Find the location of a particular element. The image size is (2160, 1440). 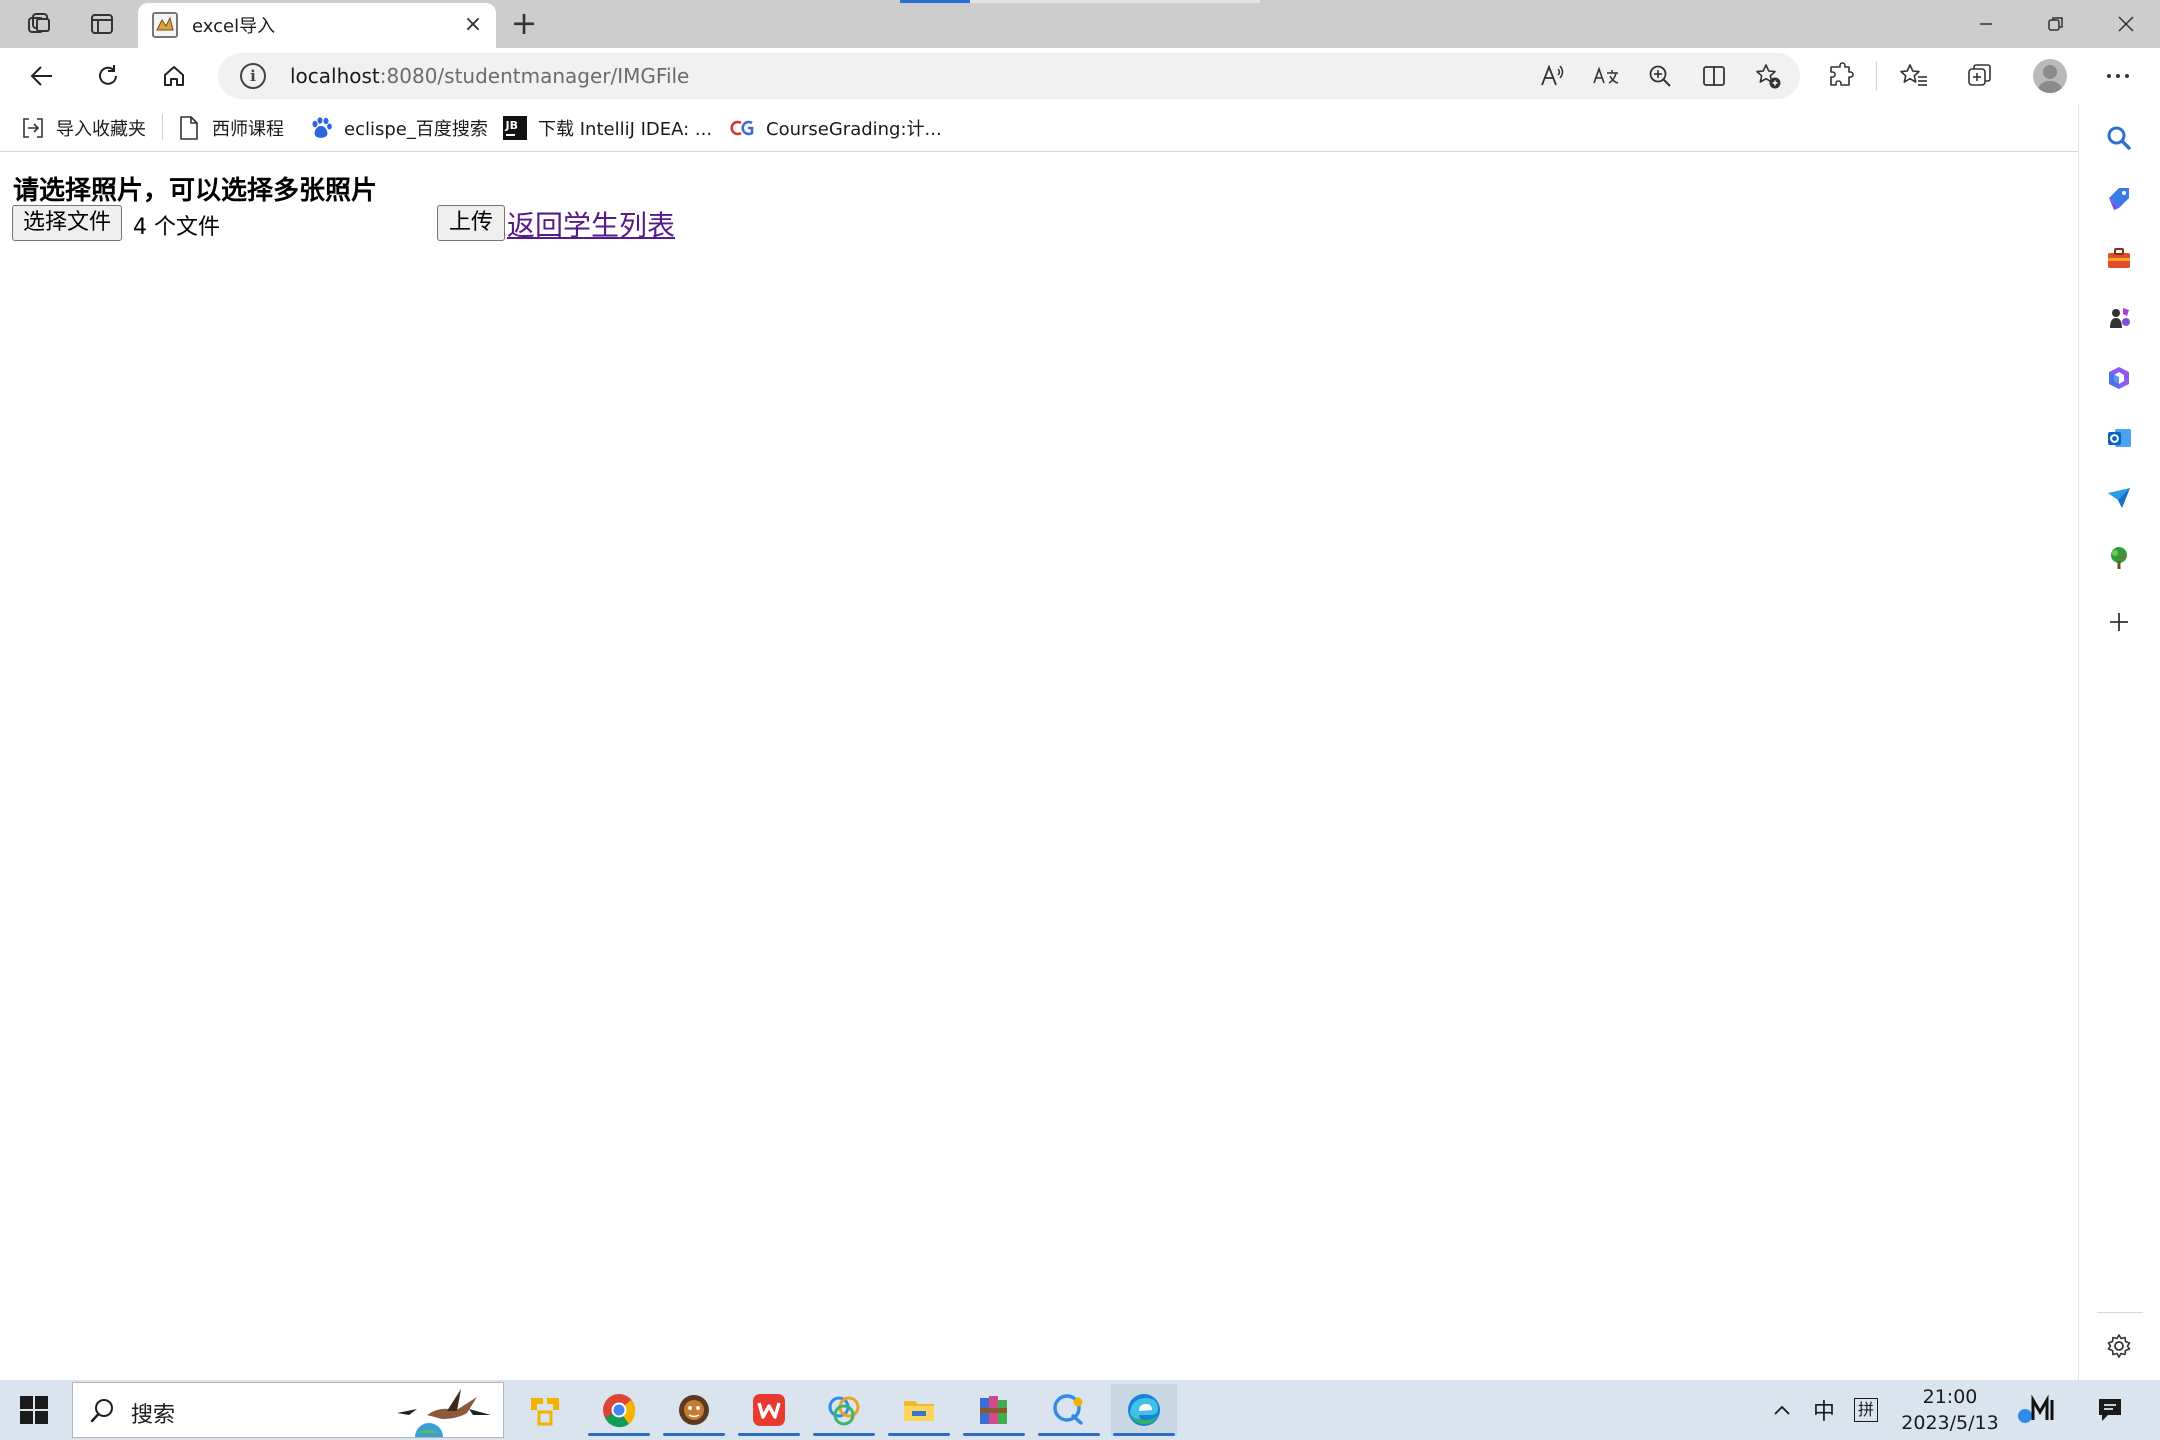

taskbar-app-wps is located at coordinates (769, 1410).